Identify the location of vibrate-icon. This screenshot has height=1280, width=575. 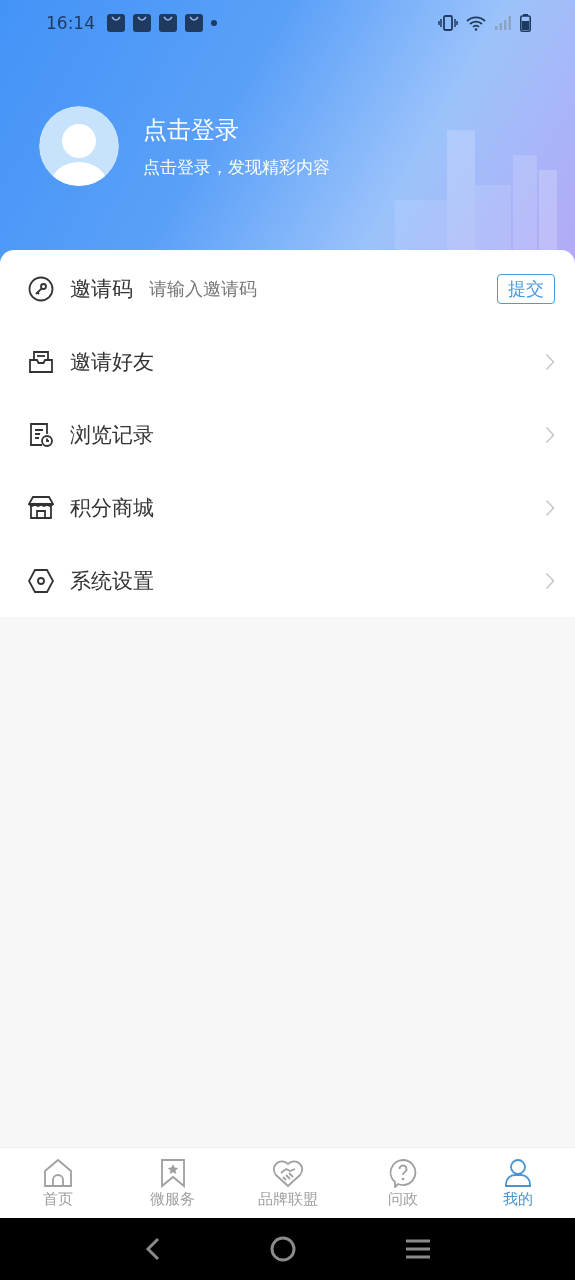
(448, 23).